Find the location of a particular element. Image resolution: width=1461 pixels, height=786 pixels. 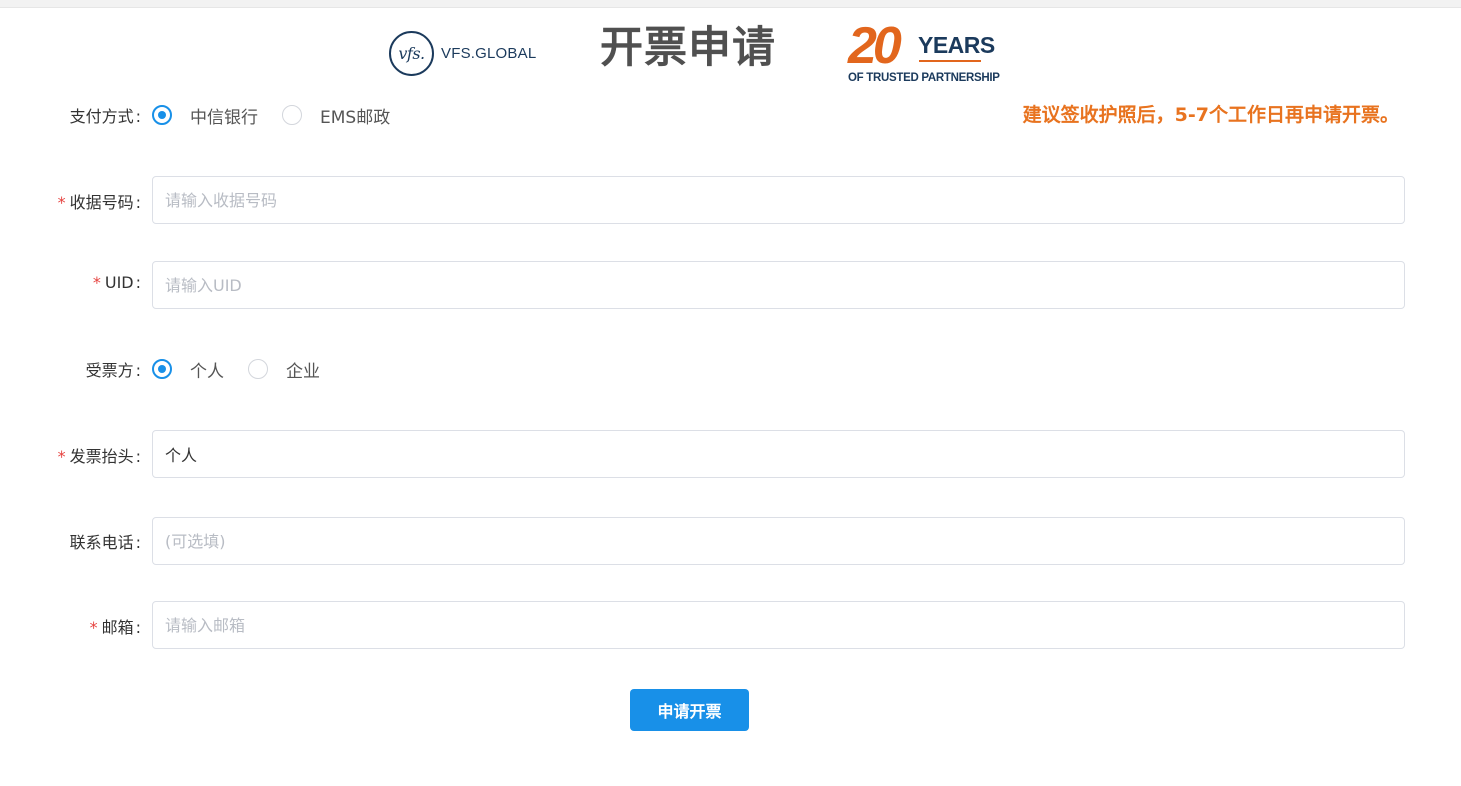

recipient-radio-group: 个人 企业 is located at coordinates (248, 369).